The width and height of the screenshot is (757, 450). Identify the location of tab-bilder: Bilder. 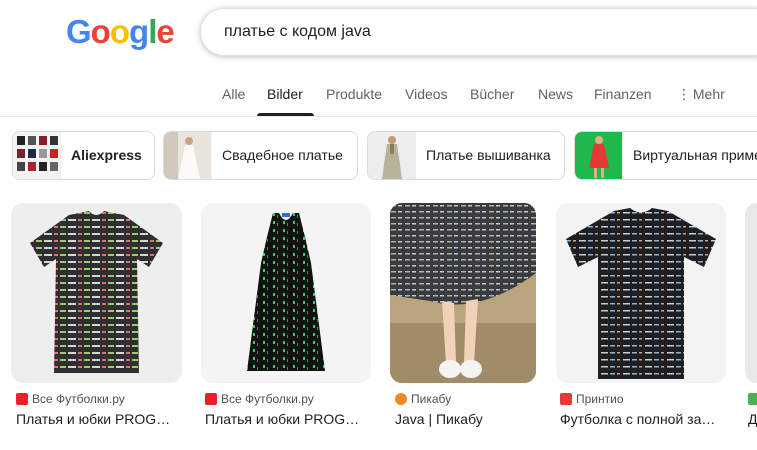
(285, 94).